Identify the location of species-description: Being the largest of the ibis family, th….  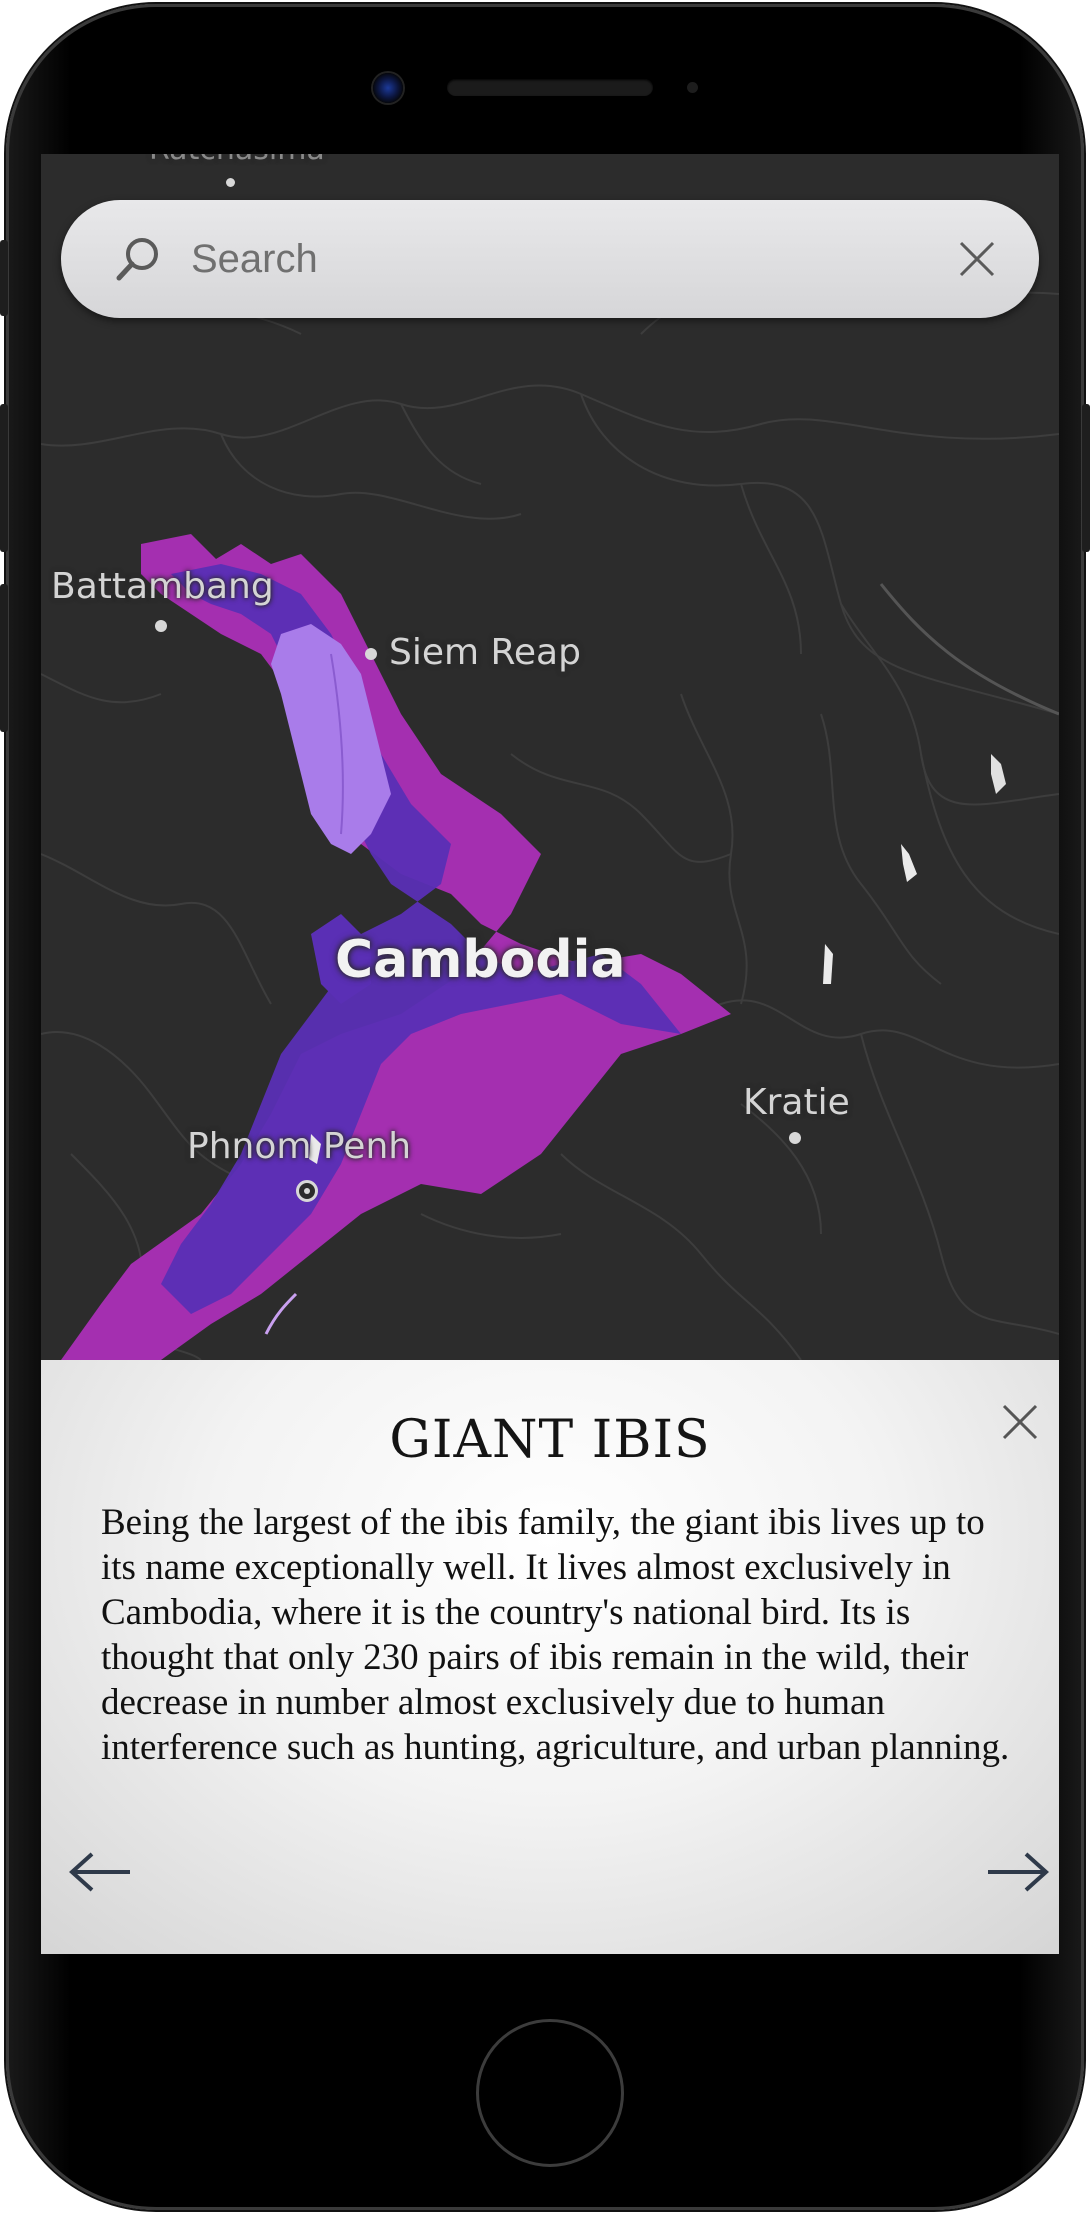
(555, 1635).